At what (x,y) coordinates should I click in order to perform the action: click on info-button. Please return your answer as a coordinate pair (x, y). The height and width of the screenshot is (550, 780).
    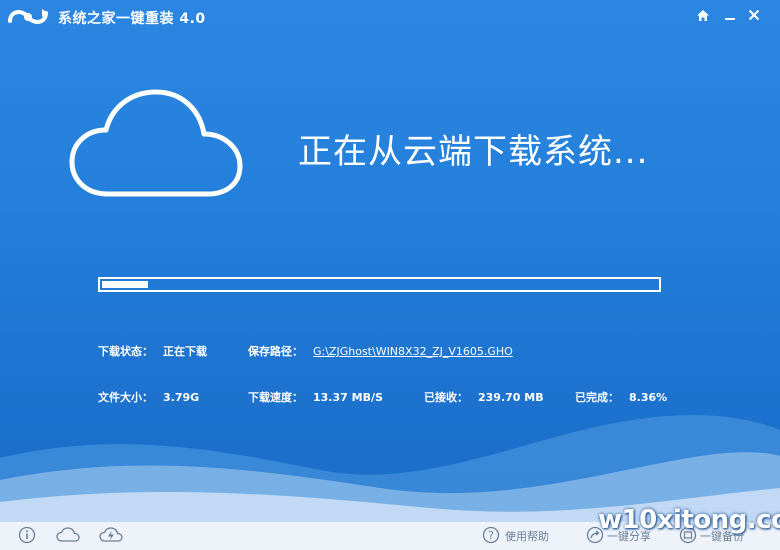
    Looking at the image, I should click on (27, 535).